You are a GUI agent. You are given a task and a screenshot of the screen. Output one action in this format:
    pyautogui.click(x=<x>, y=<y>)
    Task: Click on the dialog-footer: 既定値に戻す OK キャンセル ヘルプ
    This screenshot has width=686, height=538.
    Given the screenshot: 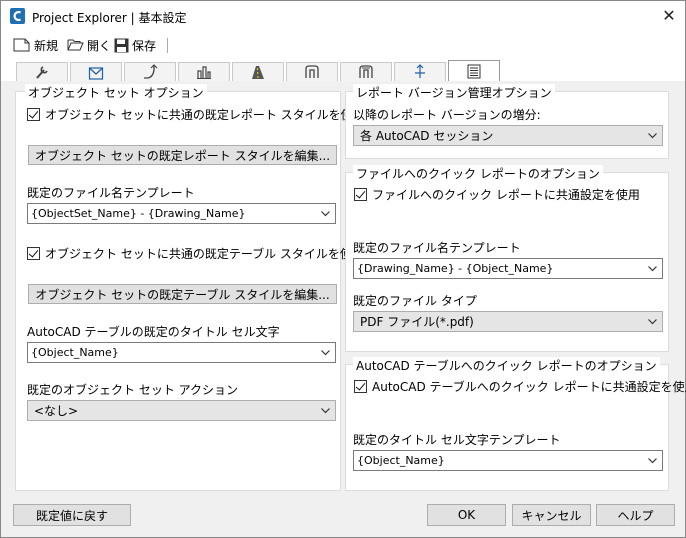 What is the action you would take?
    pyautogui.click(x=343, y=517)
    